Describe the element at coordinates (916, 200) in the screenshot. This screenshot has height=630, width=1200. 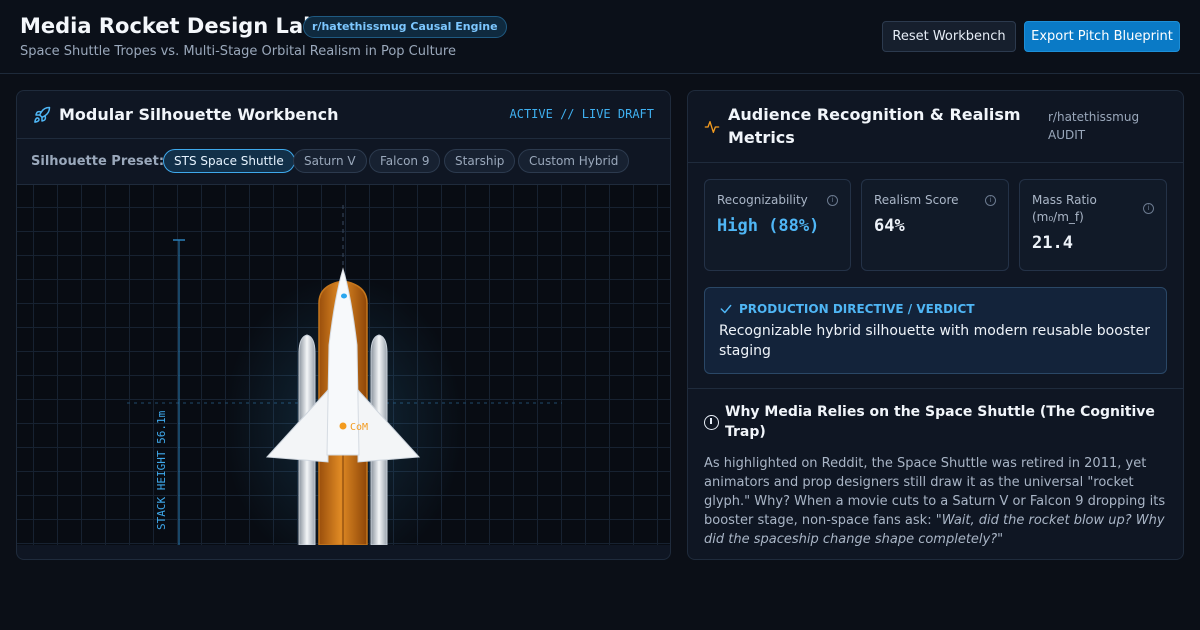
I see `metric-label: Realism Score` at that location.